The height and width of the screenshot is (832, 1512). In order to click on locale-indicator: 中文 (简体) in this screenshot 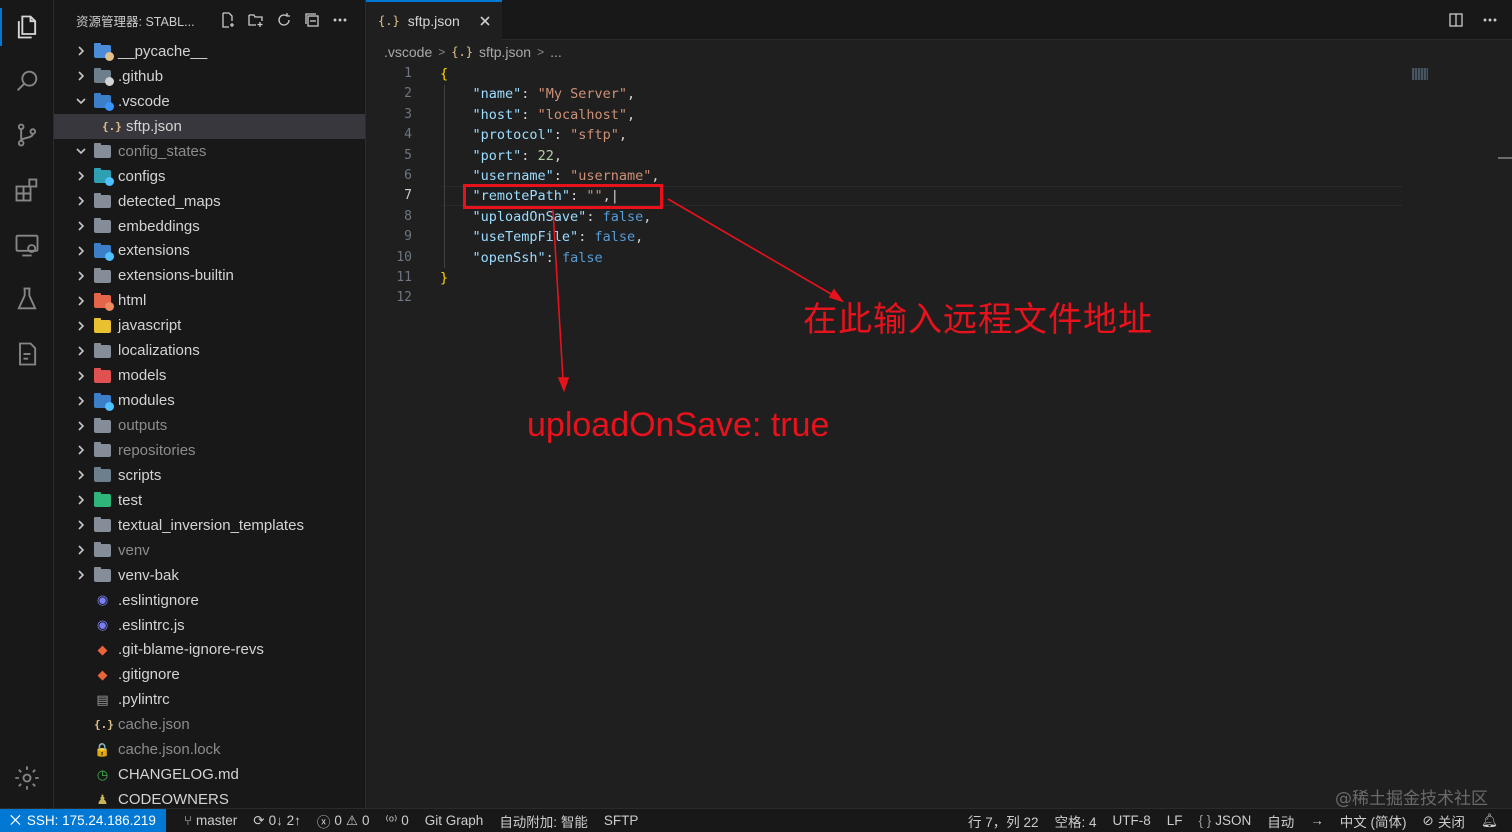, I will do `click(1373, 821)`.